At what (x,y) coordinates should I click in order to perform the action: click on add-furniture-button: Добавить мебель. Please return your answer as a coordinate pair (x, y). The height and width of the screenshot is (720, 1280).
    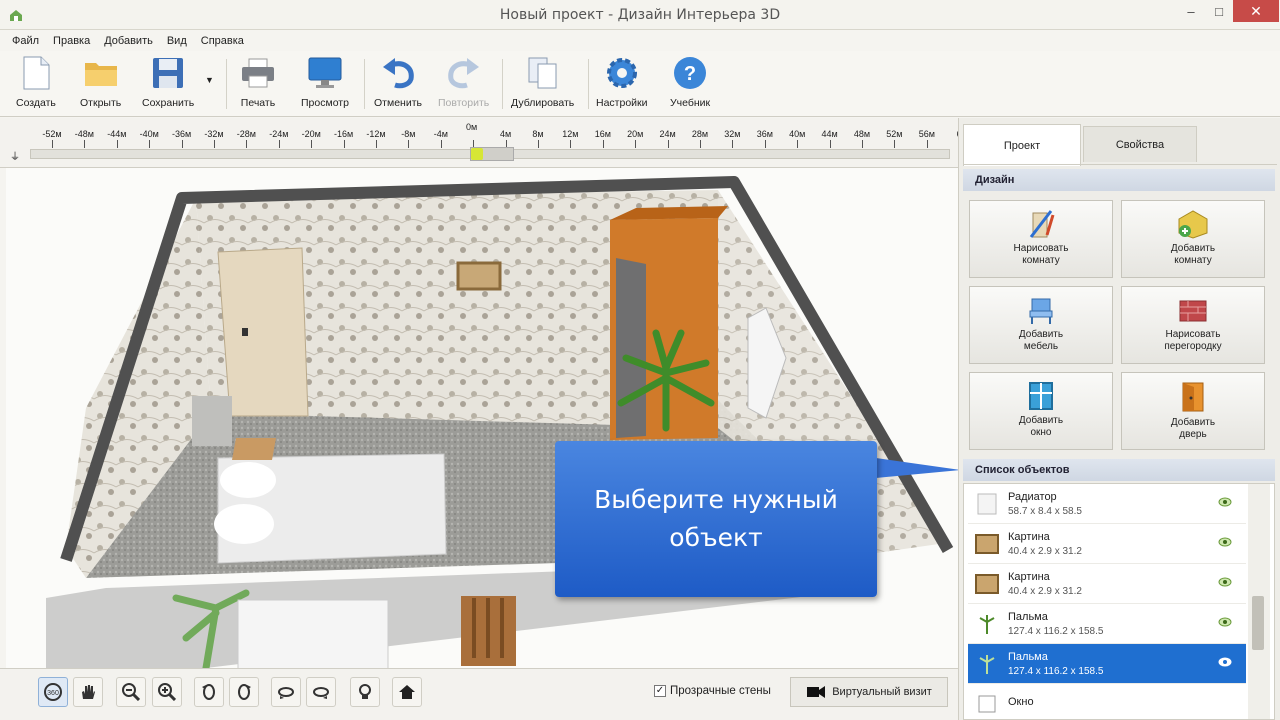
    Looking at the image, I should click on (1041, 325).